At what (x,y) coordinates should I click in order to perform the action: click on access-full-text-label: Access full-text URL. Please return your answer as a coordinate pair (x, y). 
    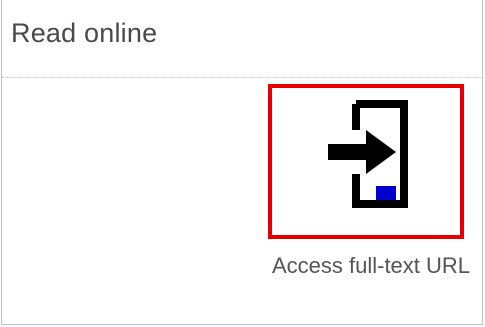
    Looking at the image, I should click on (371, 266).